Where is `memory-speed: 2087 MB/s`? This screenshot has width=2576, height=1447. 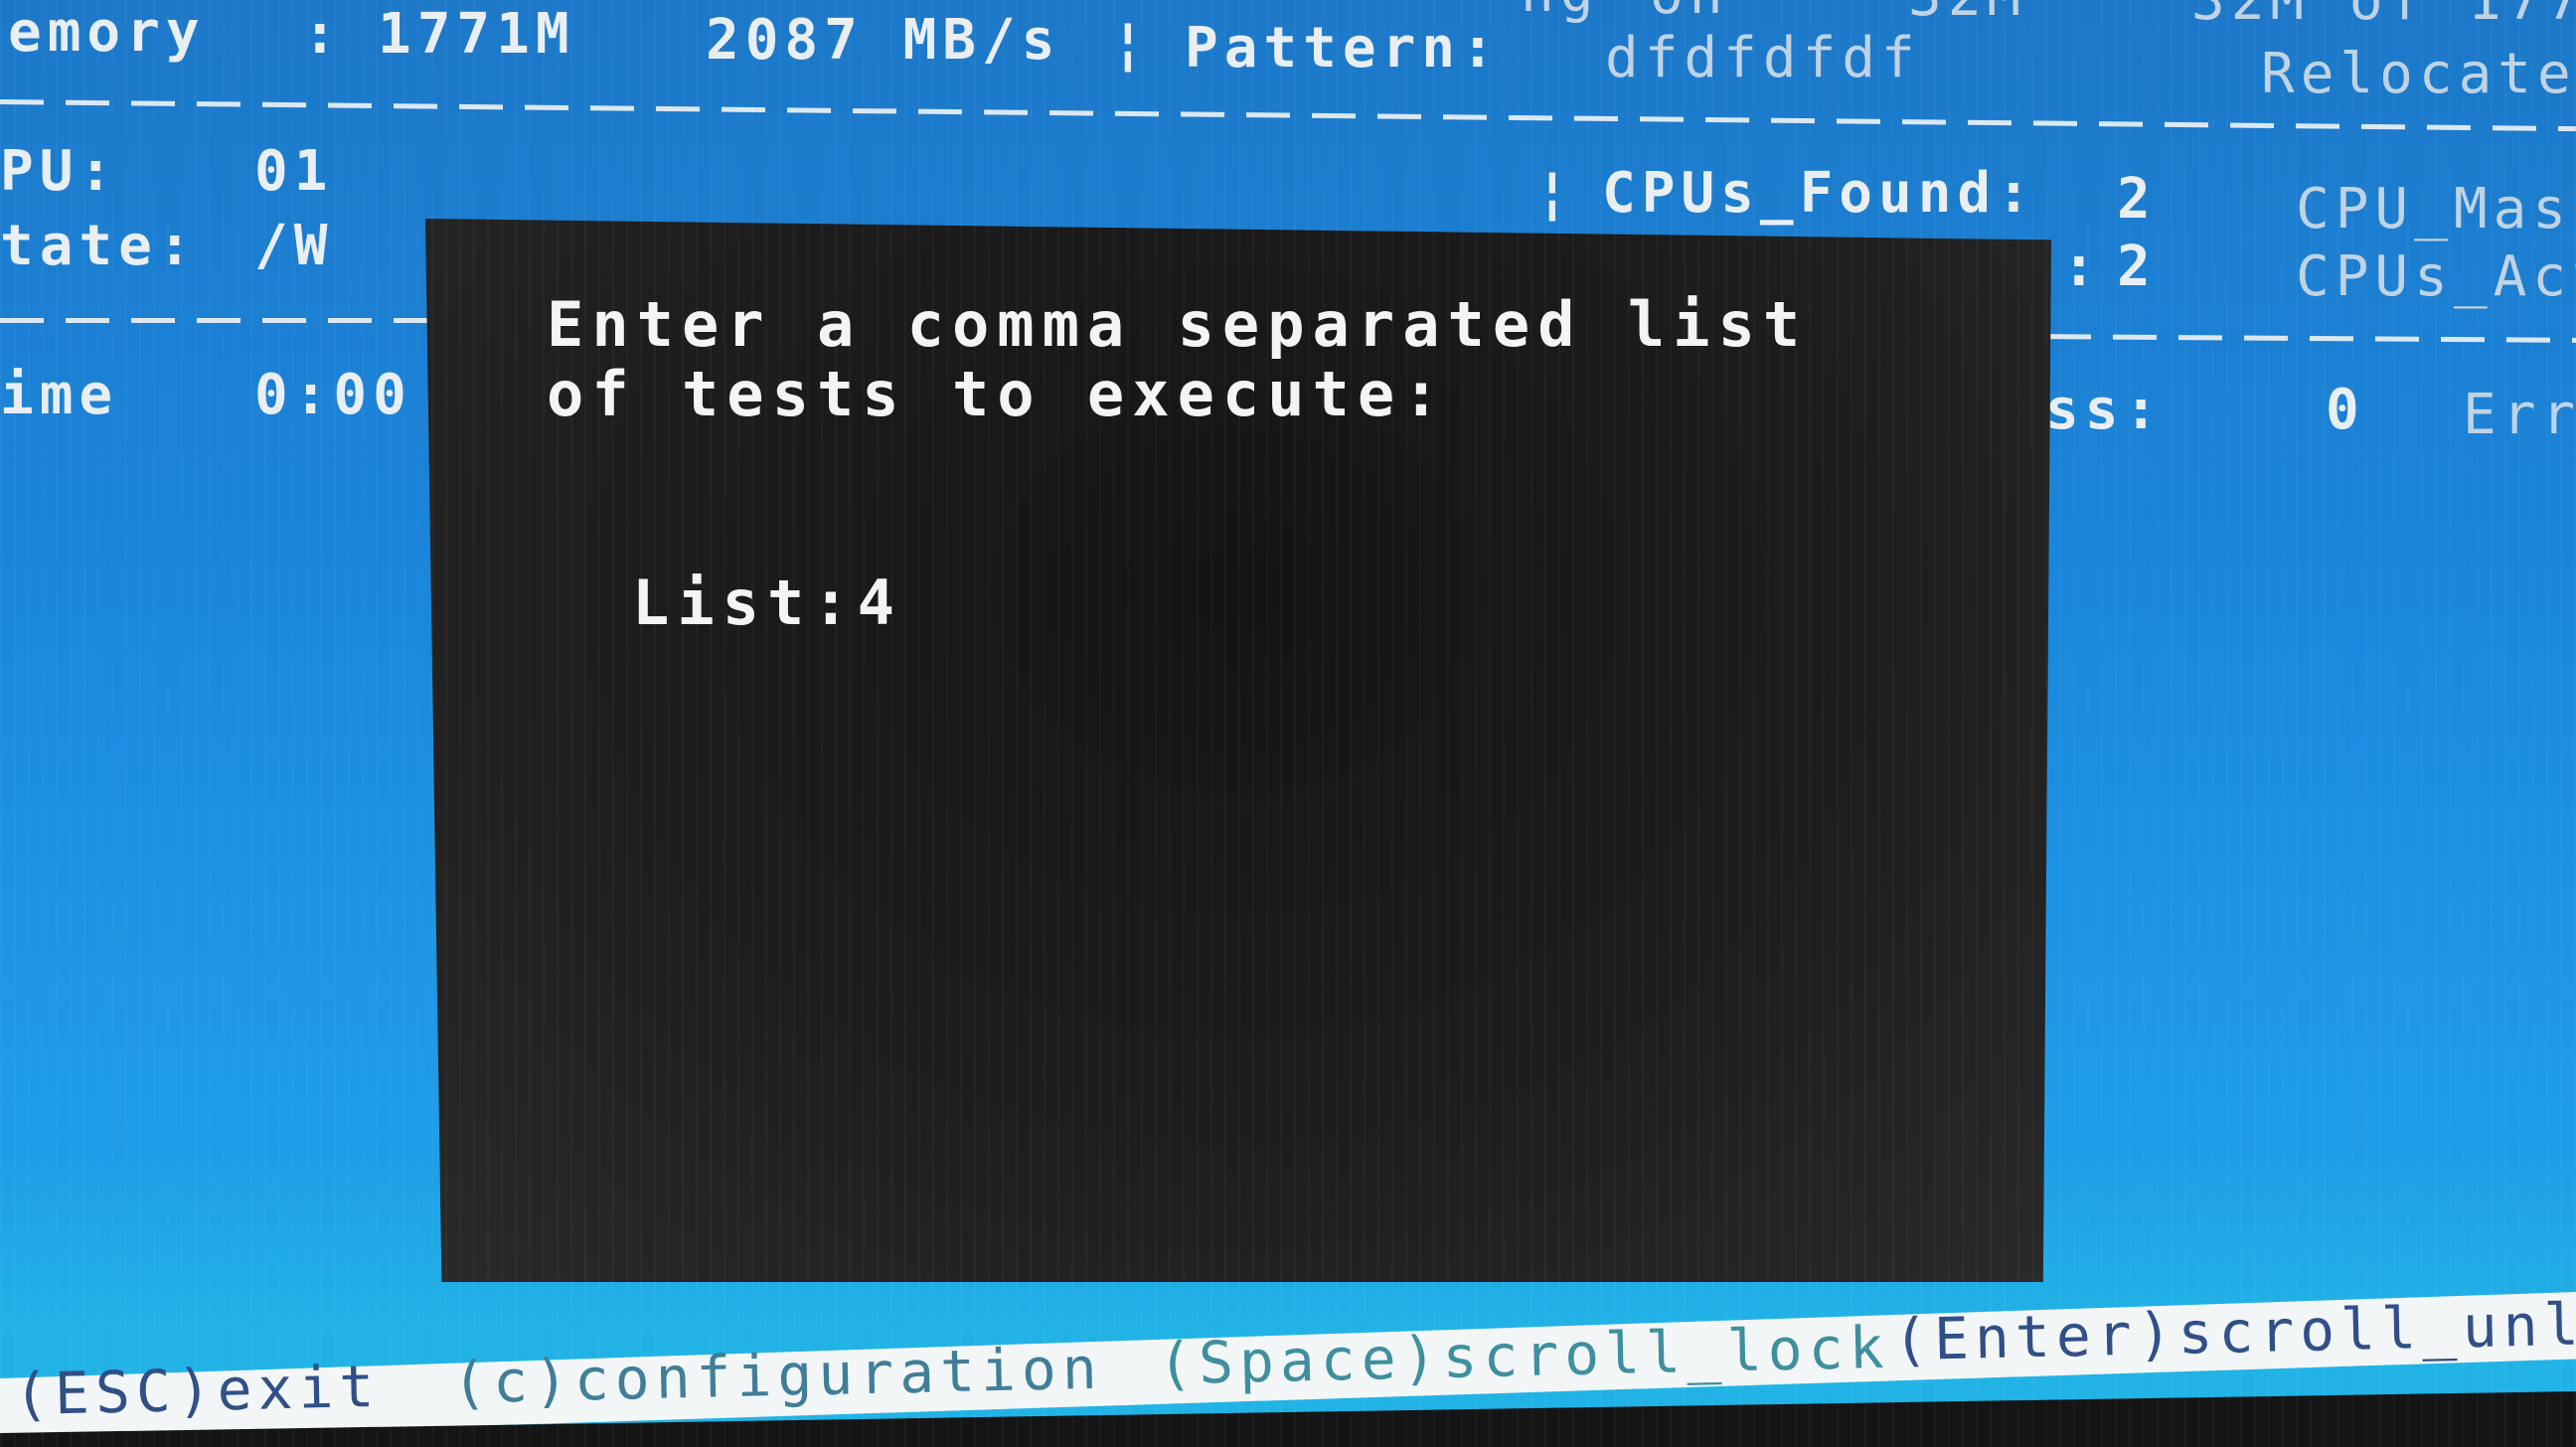
memory-speed: 2087 MB/s is located at coordinates (883, 41).